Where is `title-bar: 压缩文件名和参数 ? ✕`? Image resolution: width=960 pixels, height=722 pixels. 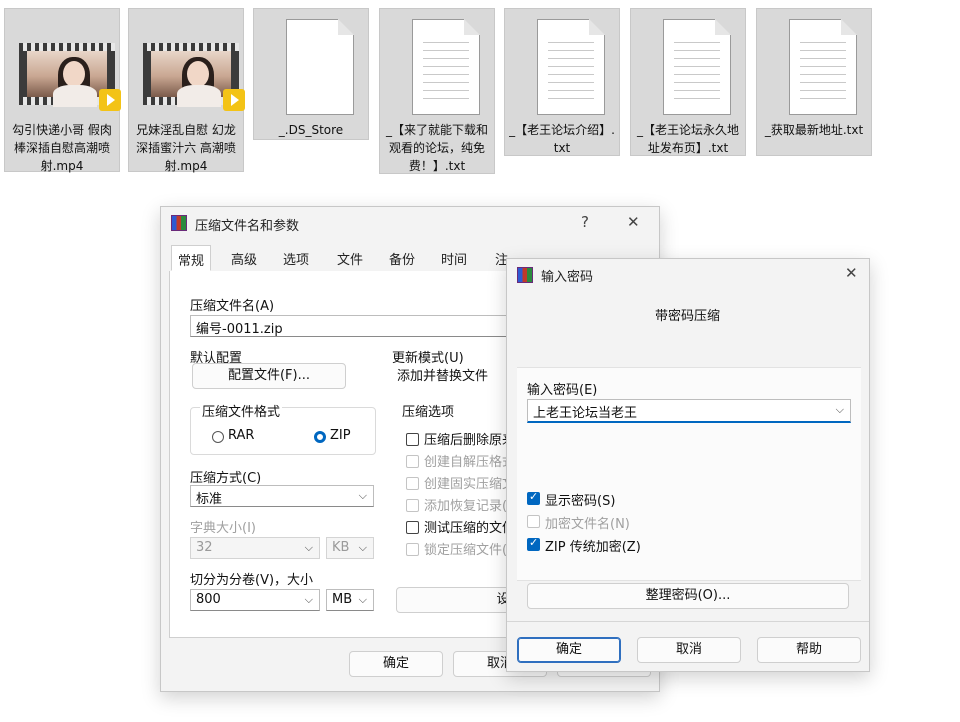 title-bar: 压缩文件名和参数 ? ✕ is located at coordinates (410, 222).